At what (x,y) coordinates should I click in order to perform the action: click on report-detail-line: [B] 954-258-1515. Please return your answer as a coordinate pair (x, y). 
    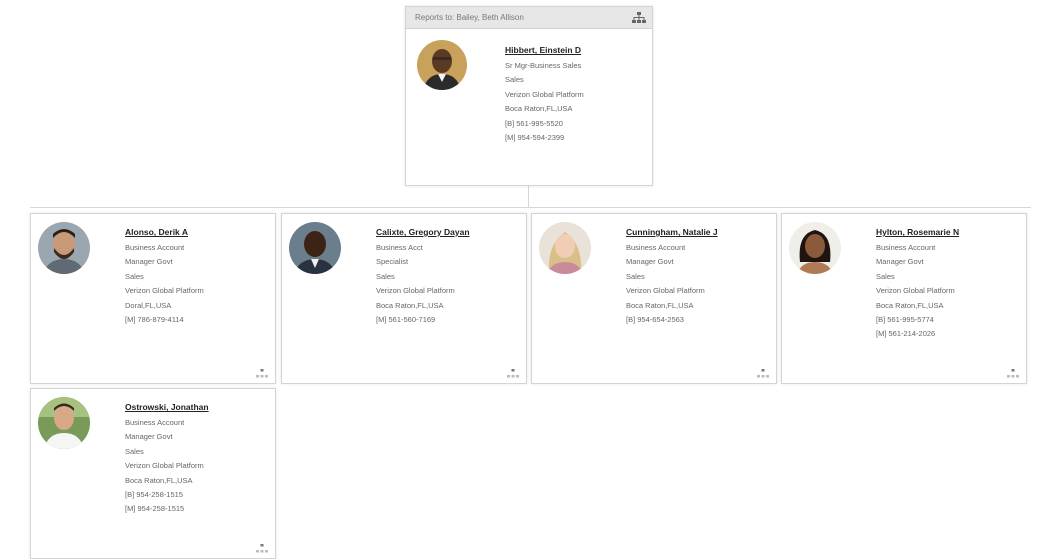
    Looking at the image, I should click on (154, 495).